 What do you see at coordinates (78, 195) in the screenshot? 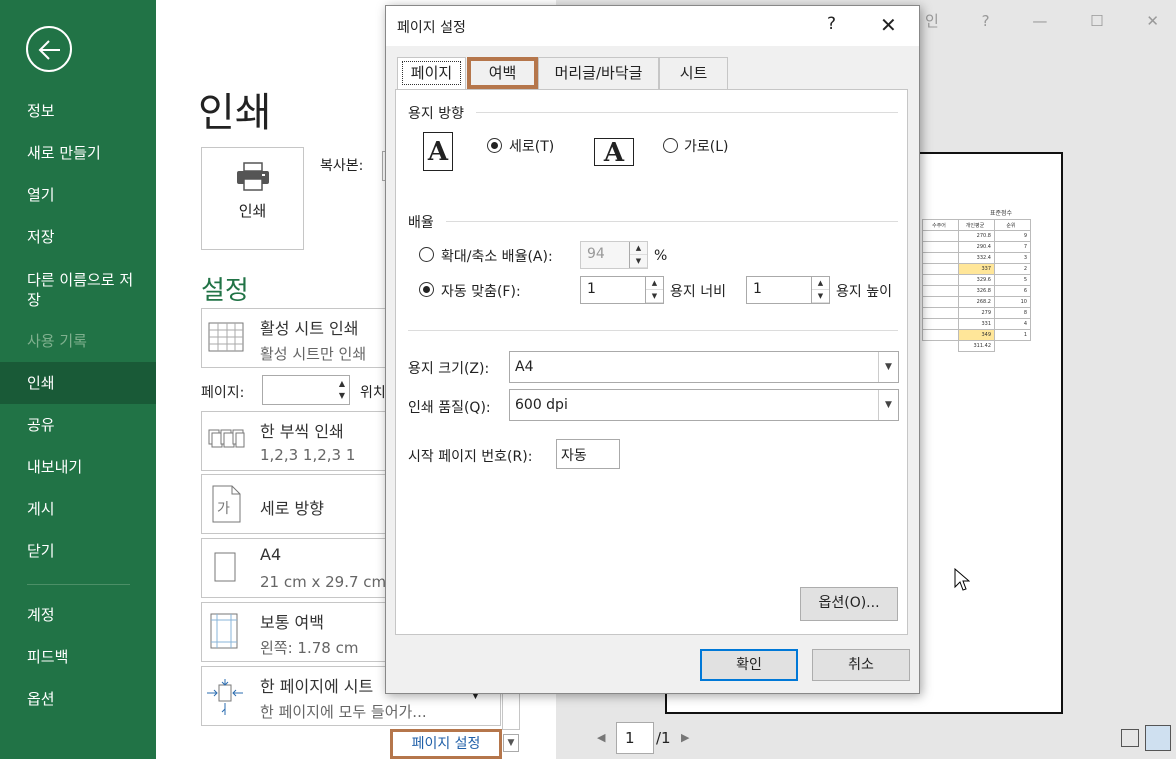
I see `nav-open: 열기` at bounding box center [78, 195].